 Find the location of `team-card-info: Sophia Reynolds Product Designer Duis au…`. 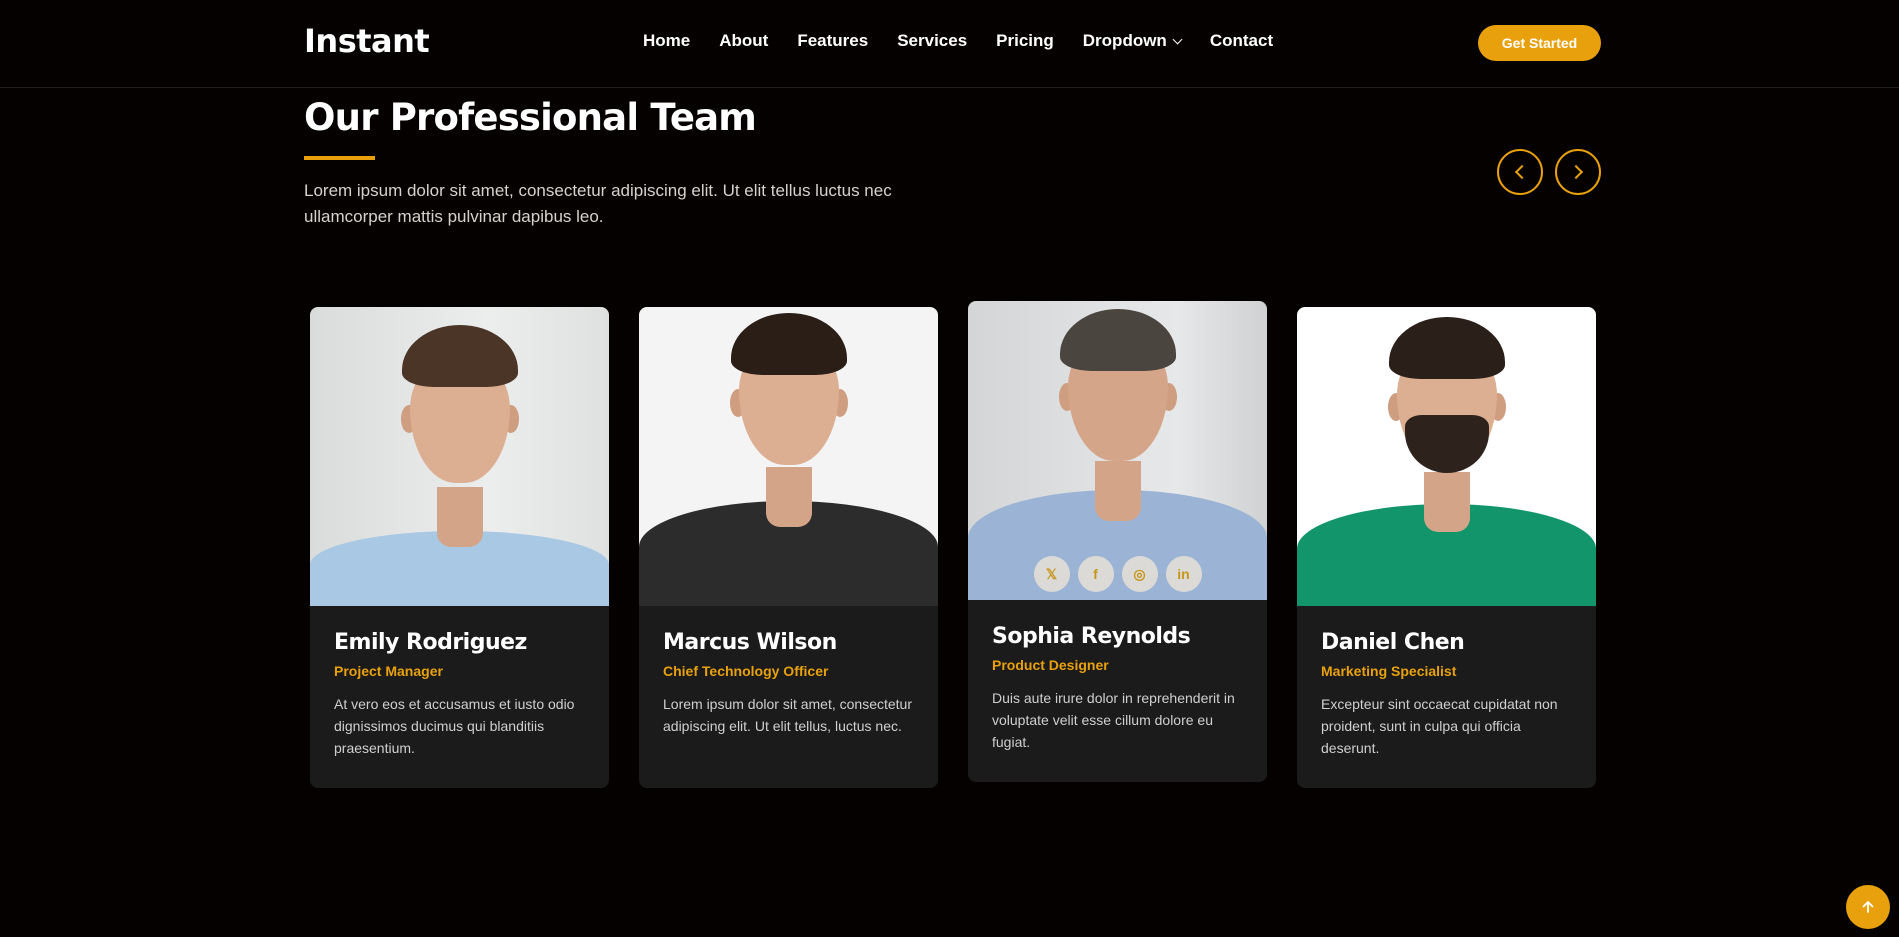

team-card-info: Sophia Reynolds Product Designer Duis au… is located at coordinates (1117, 691).